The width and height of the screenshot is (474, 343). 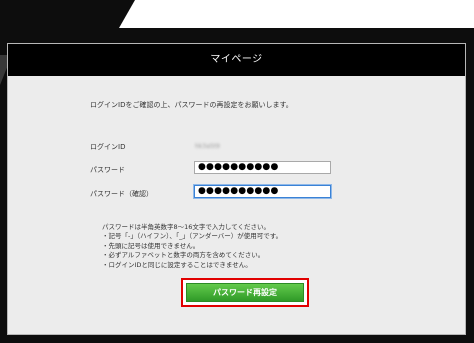 I want to click on page-title: マイページ, so click(x=236, y=60).